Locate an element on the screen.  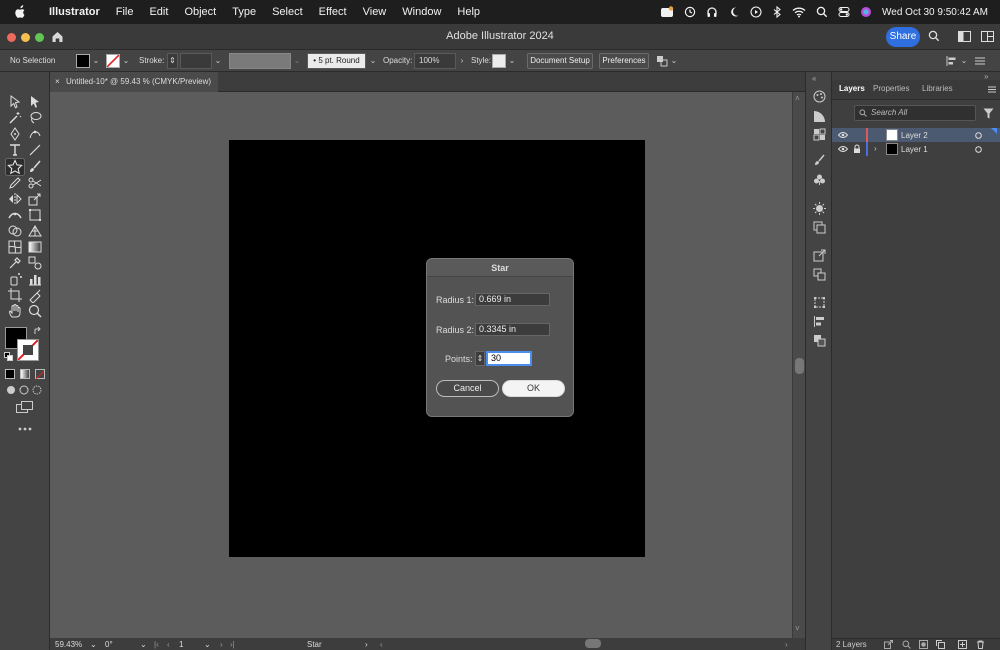
menu-clock: Wed Oct 30 9:50:42 AM is located at coordinates (935, 12).